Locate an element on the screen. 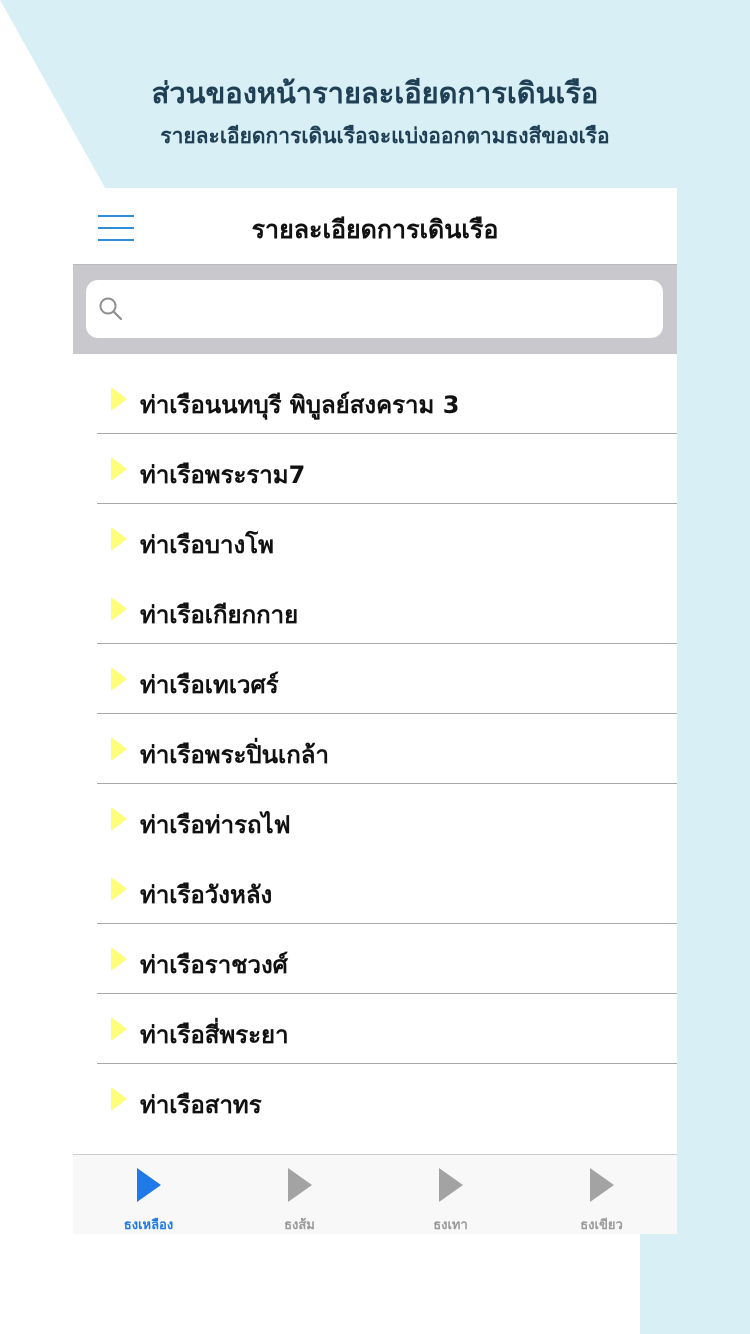 This screenshot has width=750, height=1334. tab-green-flag: ธงเขียว is located at coordinates (601, 1194).